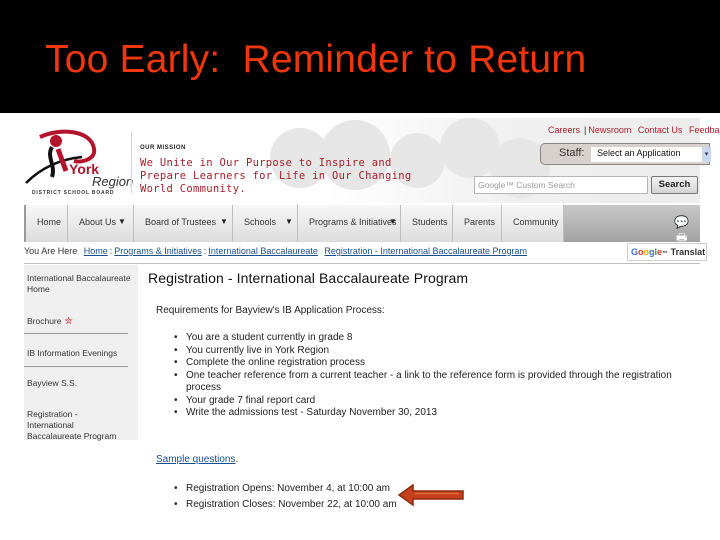 This screenshot has height=540, width=720. What do you see at coordinates (362, 263) in the screenshot?
I see `breadcrumb-divider` at bounding box center [362, 263].